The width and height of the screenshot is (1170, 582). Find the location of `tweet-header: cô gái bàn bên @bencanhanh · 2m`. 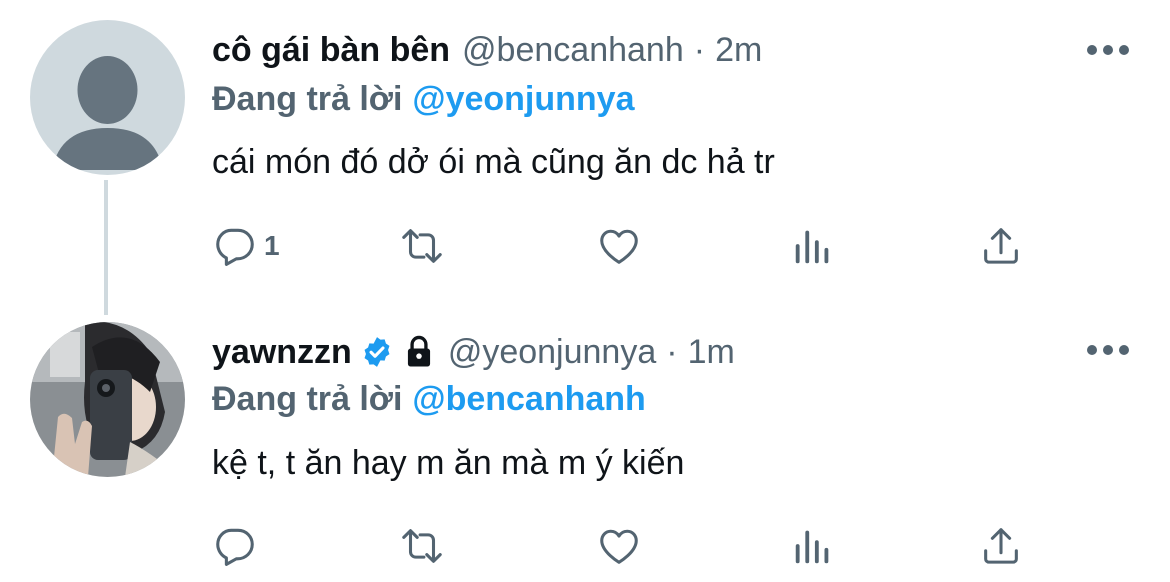

tweet-header: cô gái bàn bên @bencanhanh · 2m is located at coordinates (487, 50).